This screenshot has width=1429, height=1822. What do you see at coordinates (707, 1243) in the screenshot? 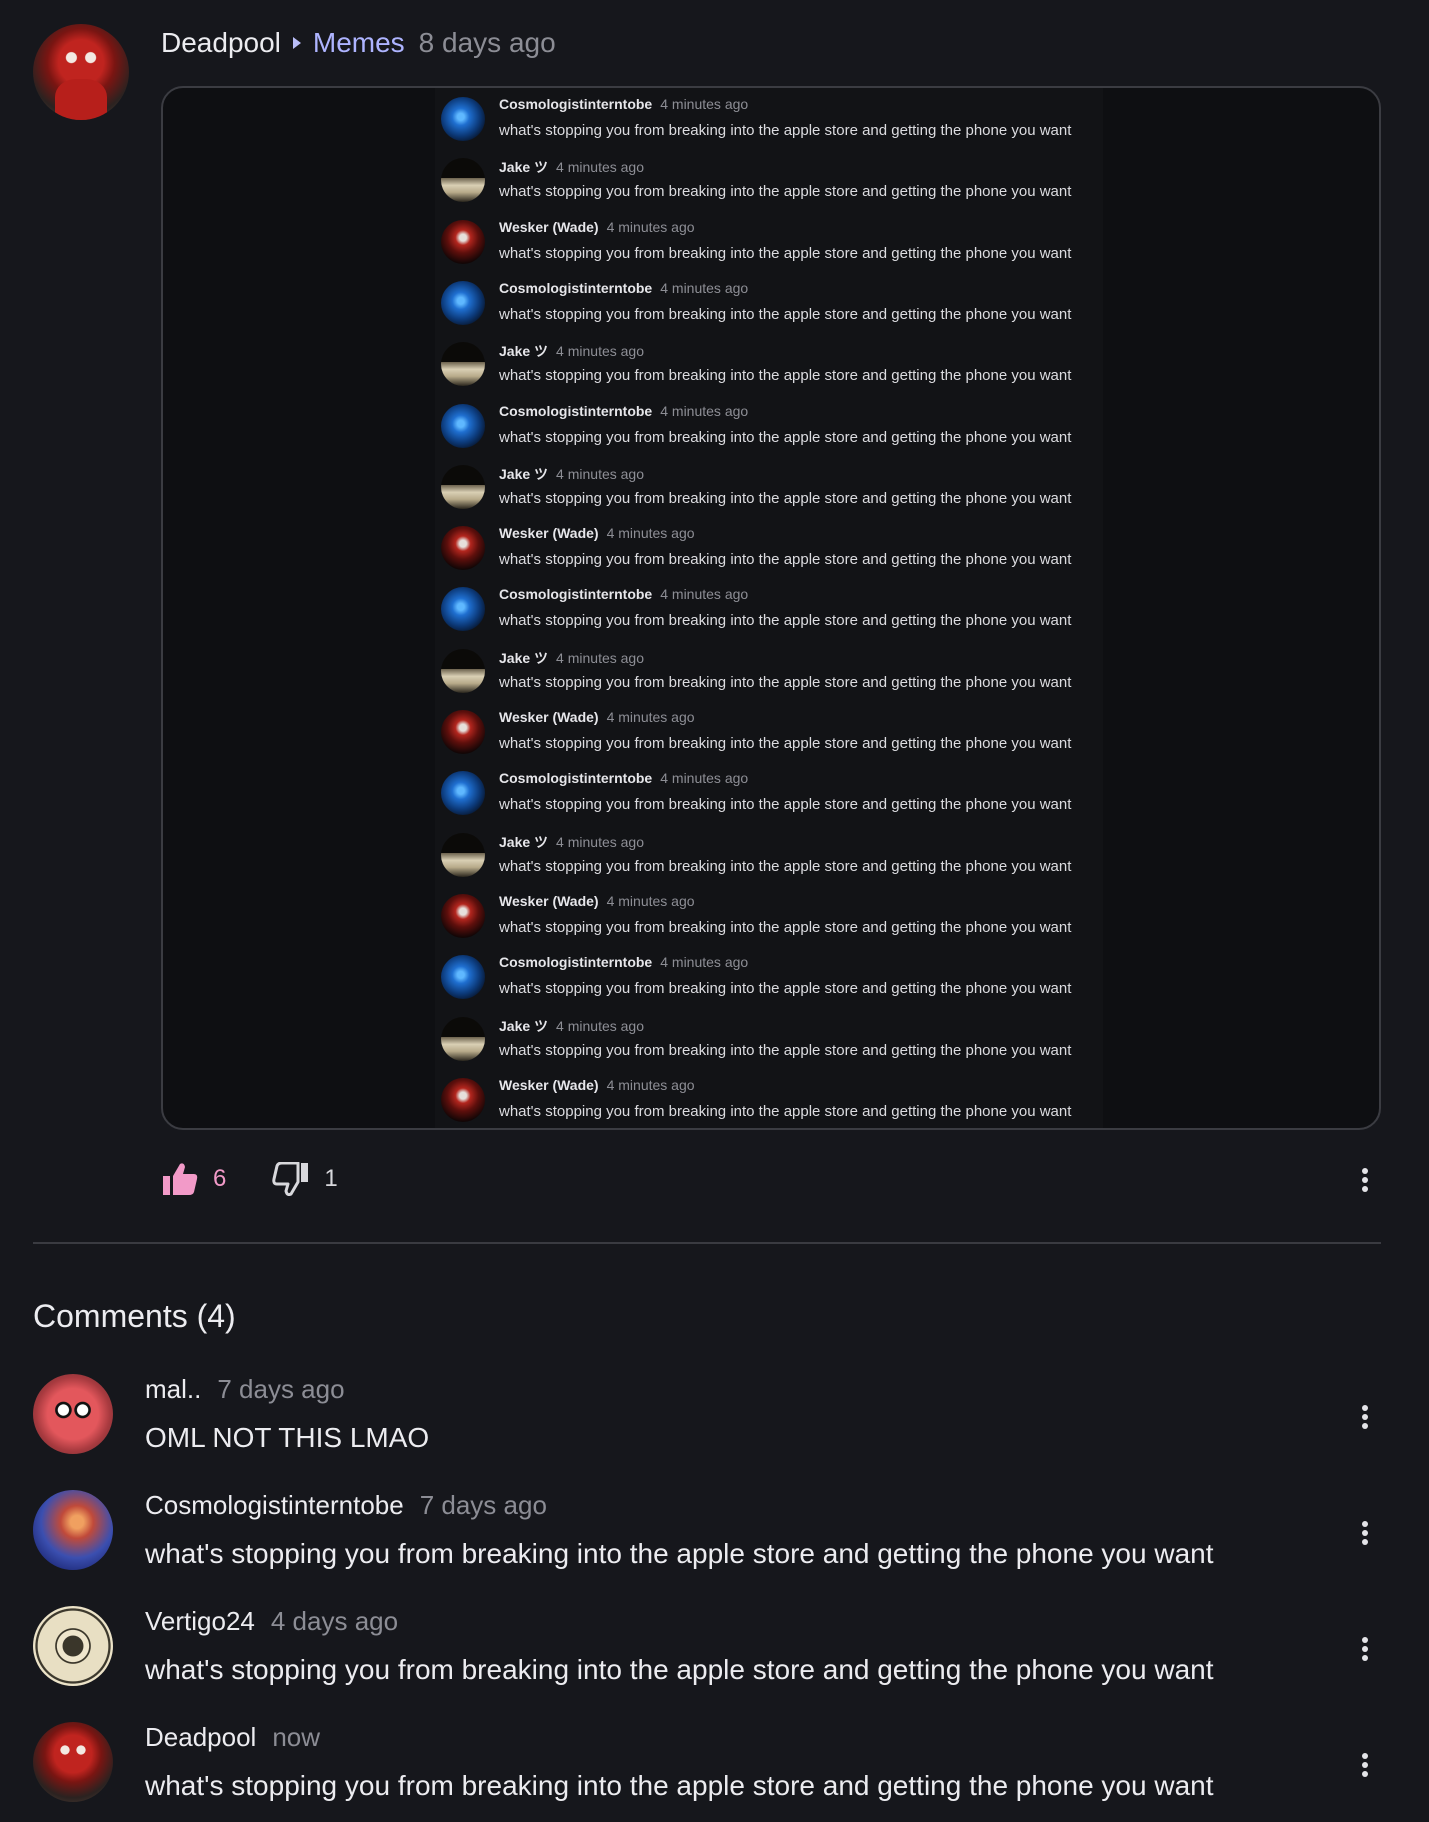
I see `divider` at bounding box center [707, 1243].